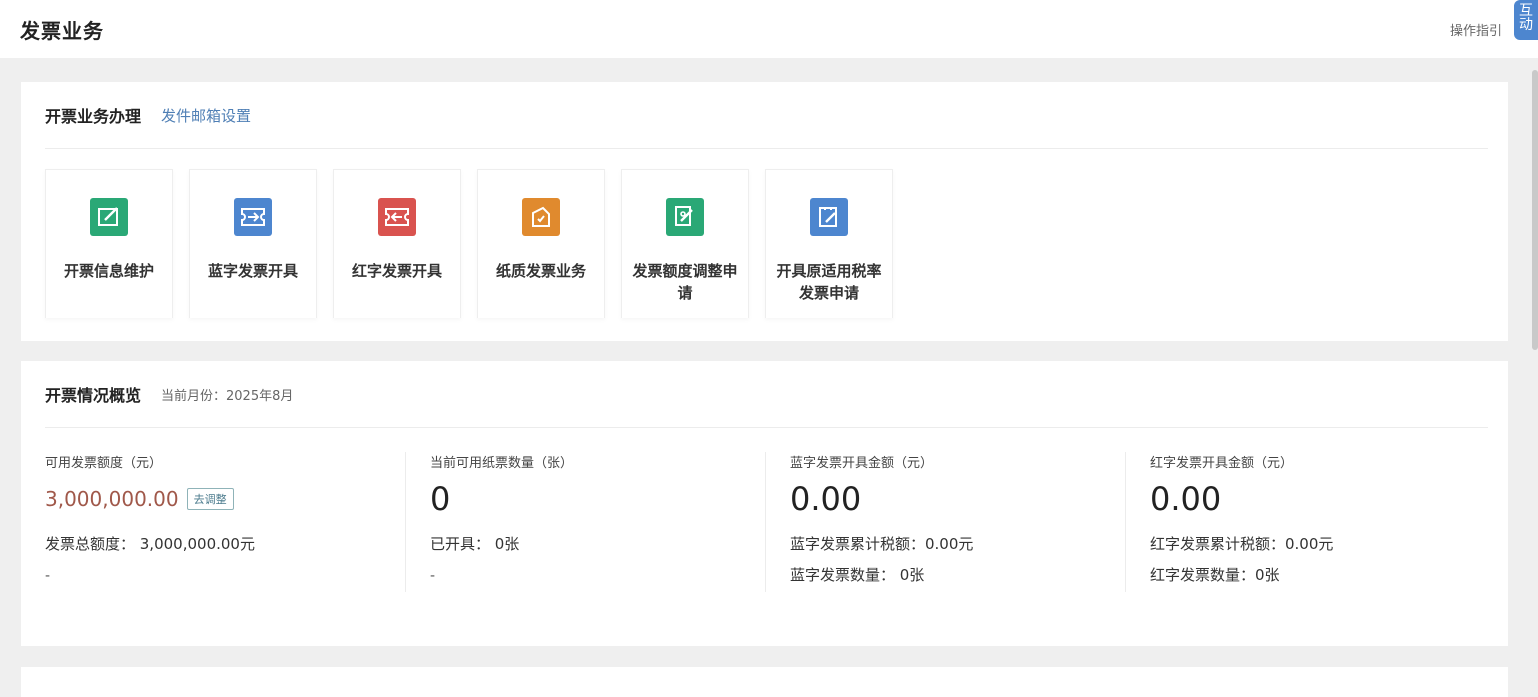 The image size is (1538, 697). Describe the element at coordinates (62, 30) in the screenshot. I see `page-title: 发票业务` at that location.